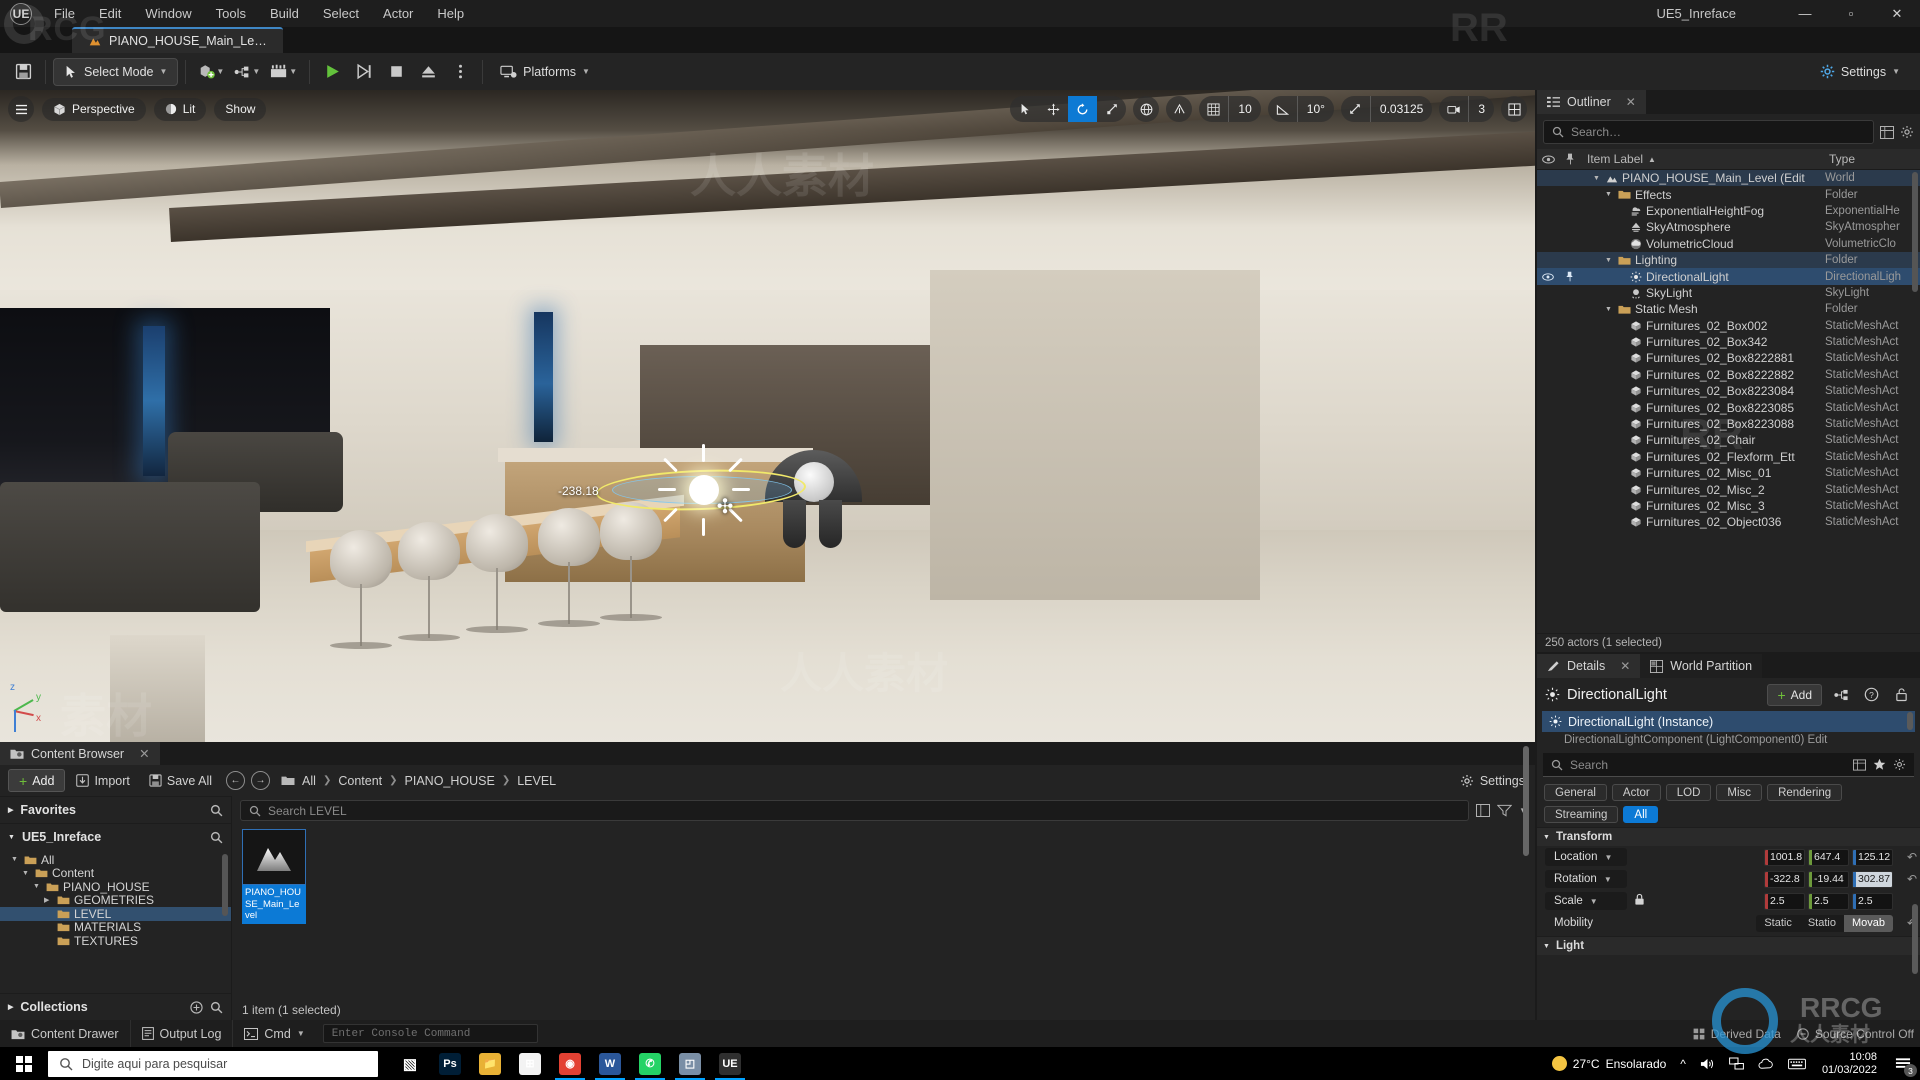 Image resolution: width=1920 pixels, height=1080 pixels. Describe the element at coordinates (231, 13) in the screenshot. I see `menu-tools: Tools` at that location.